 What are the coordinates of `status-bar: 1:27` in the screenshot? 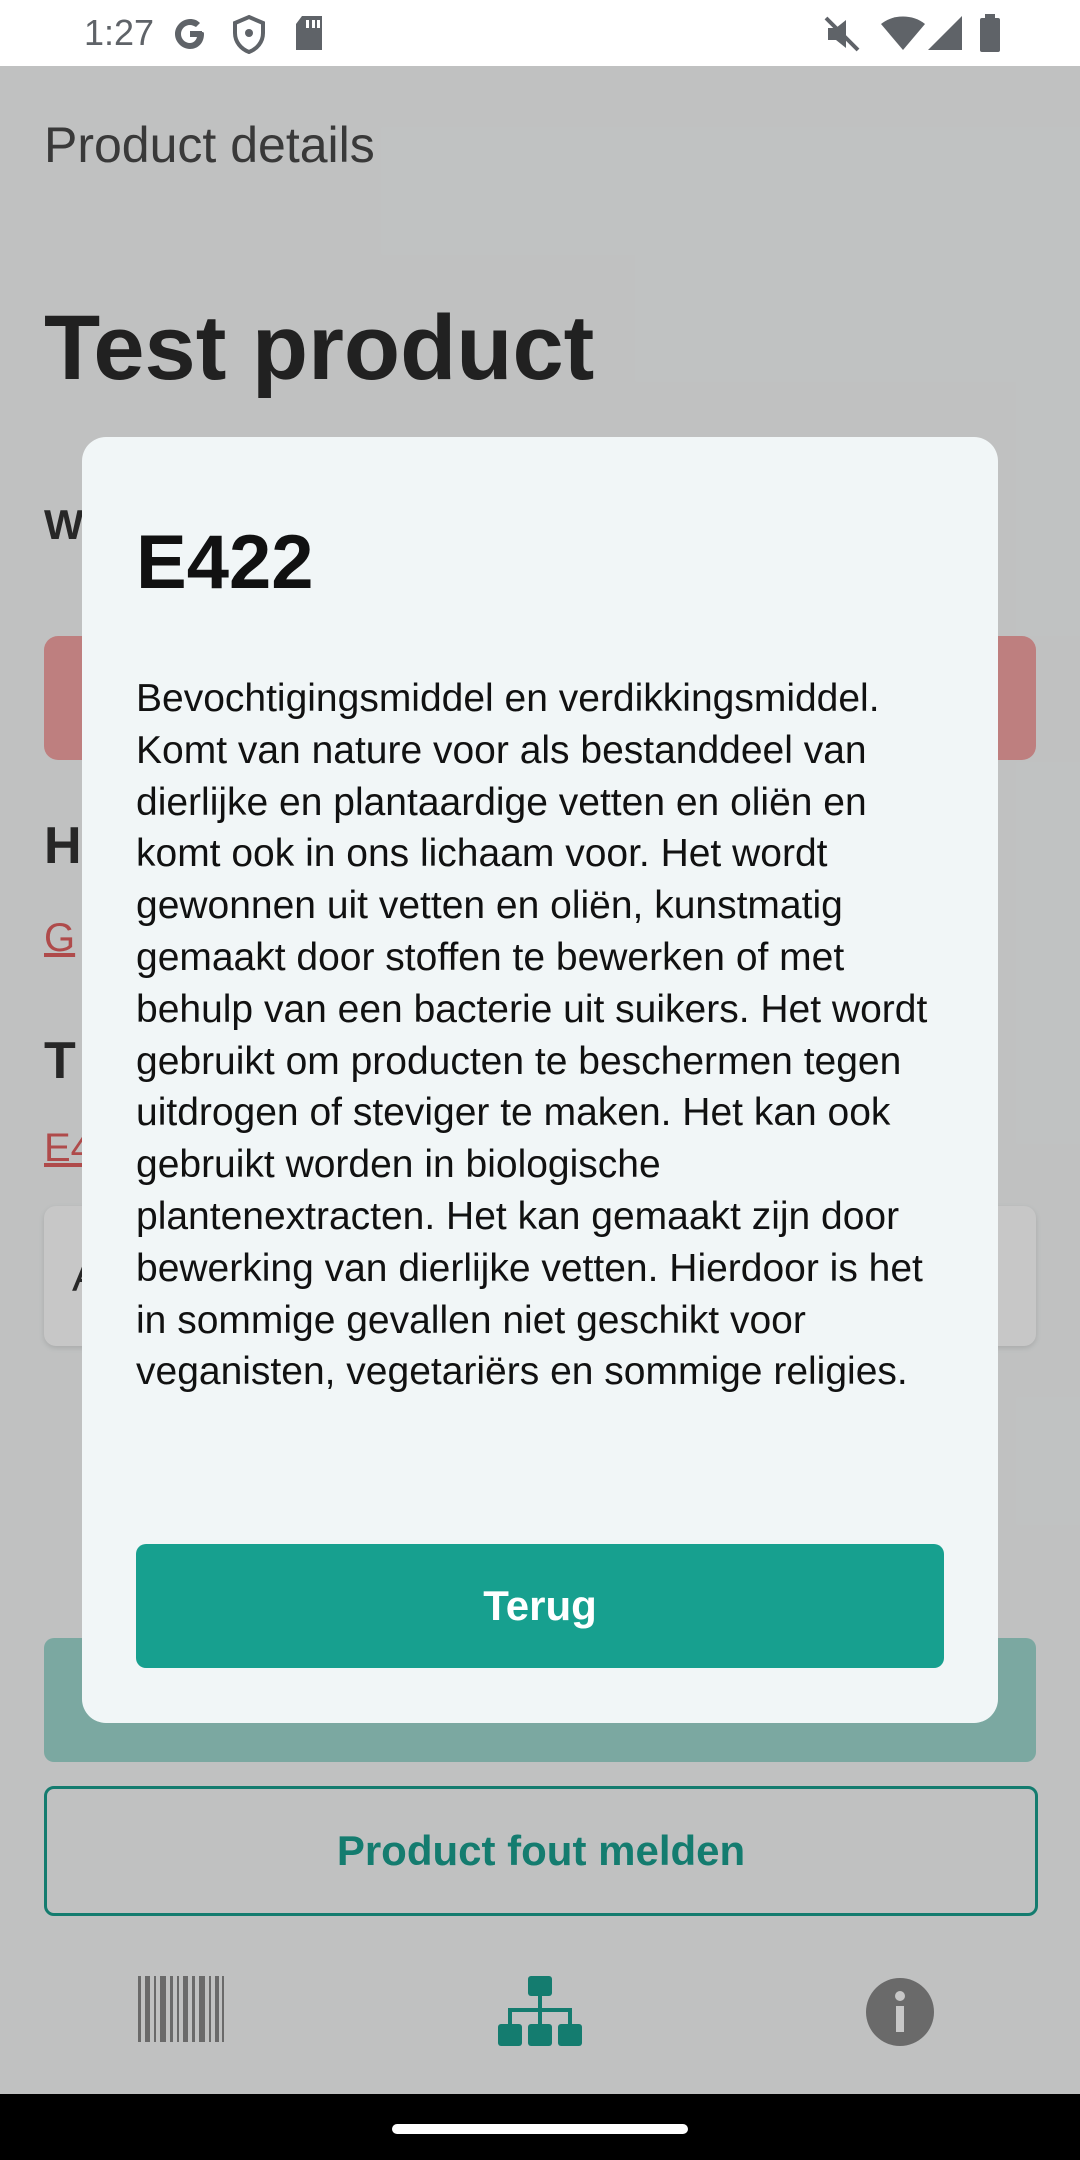 It's located at (540, 33).